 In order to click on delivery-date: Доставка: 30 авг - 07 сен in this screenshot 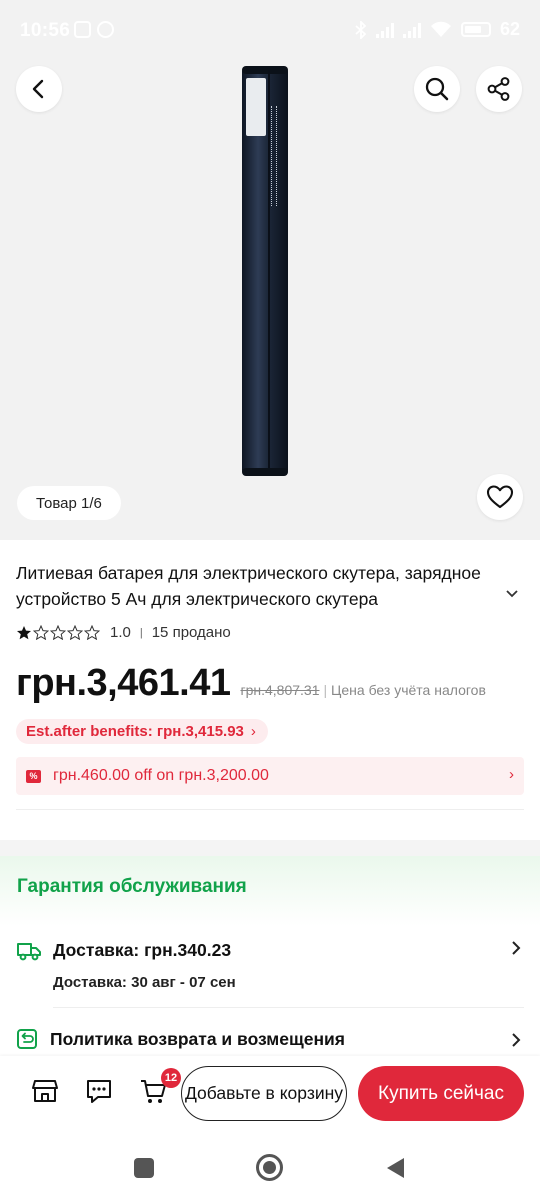, I will do `click(144, 982)`.